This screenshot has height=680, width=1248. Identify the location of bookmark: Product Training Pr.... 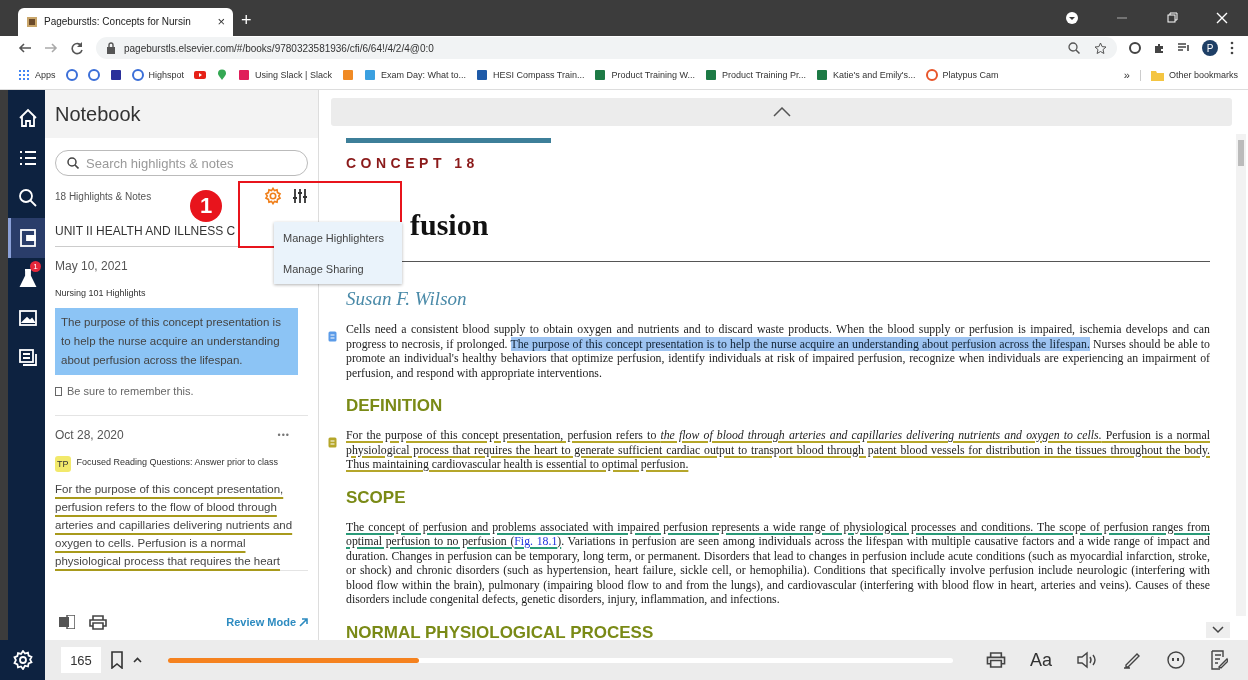
(756, 75).